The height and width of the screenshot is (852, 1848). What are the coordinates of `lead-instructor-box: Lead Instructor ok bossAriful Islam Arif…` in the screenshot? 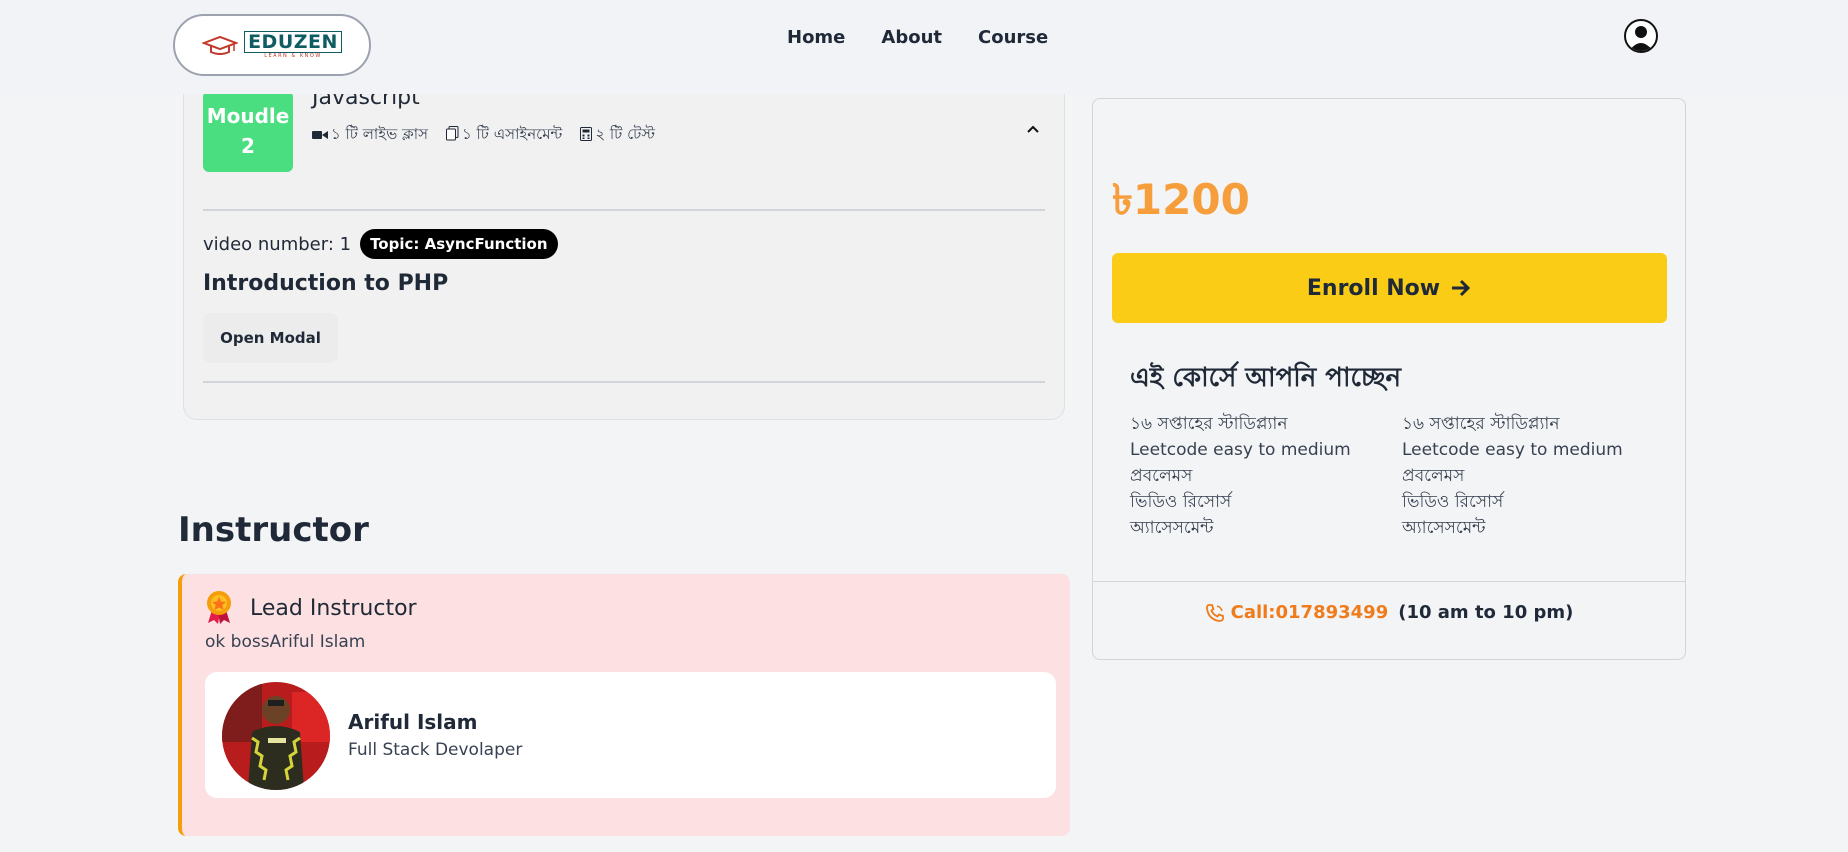 It's located at (624, 705).